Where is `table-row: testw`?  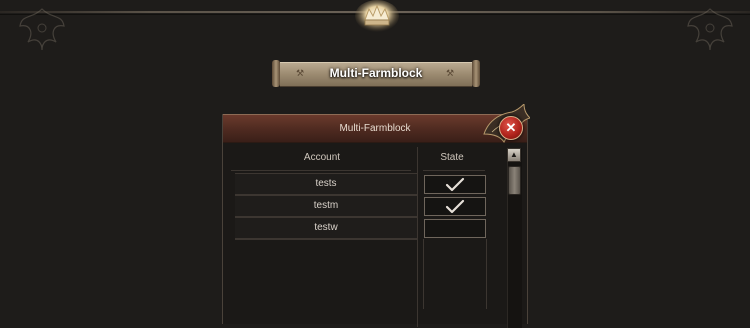
table-row: testw is located at coordinates (326, 228).